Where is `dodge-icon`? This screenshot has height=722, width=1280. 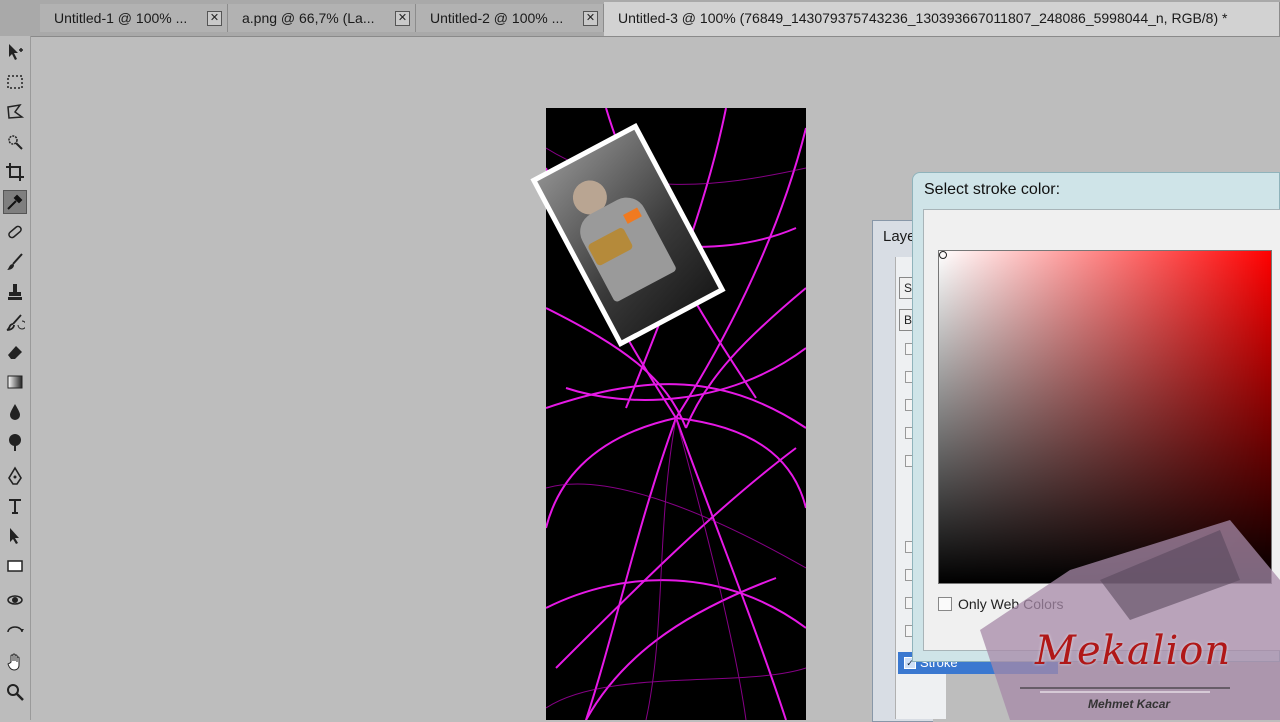 dodge-icon is located at coordinates (15, 442).